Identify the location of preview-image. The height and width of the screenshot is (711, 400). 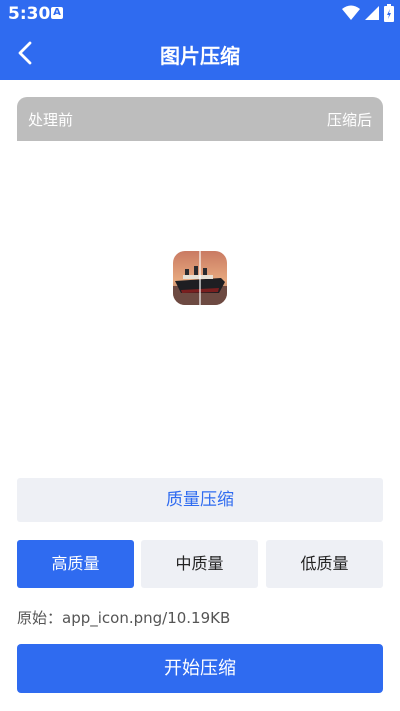
(200, 278).